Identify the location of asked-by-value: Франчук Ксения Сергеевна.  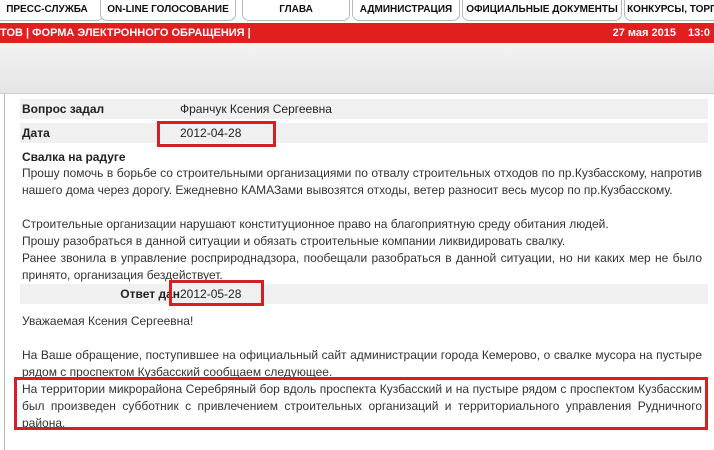
(256, 109).